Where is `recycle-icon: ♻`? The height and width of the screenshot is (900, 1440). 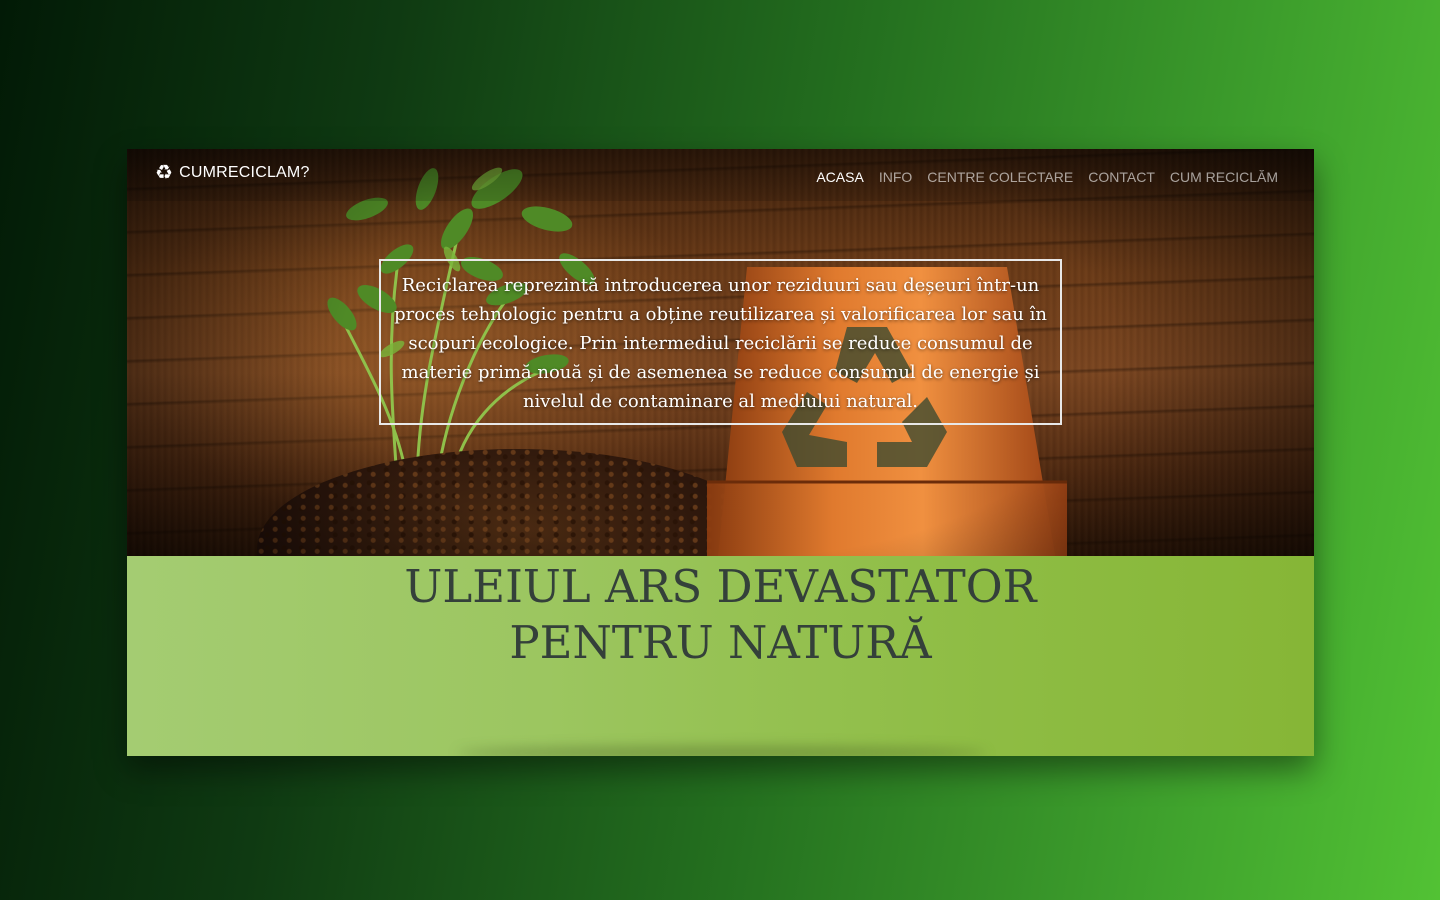 recycle-icon: ♻ is located at coordinates (164, 173).